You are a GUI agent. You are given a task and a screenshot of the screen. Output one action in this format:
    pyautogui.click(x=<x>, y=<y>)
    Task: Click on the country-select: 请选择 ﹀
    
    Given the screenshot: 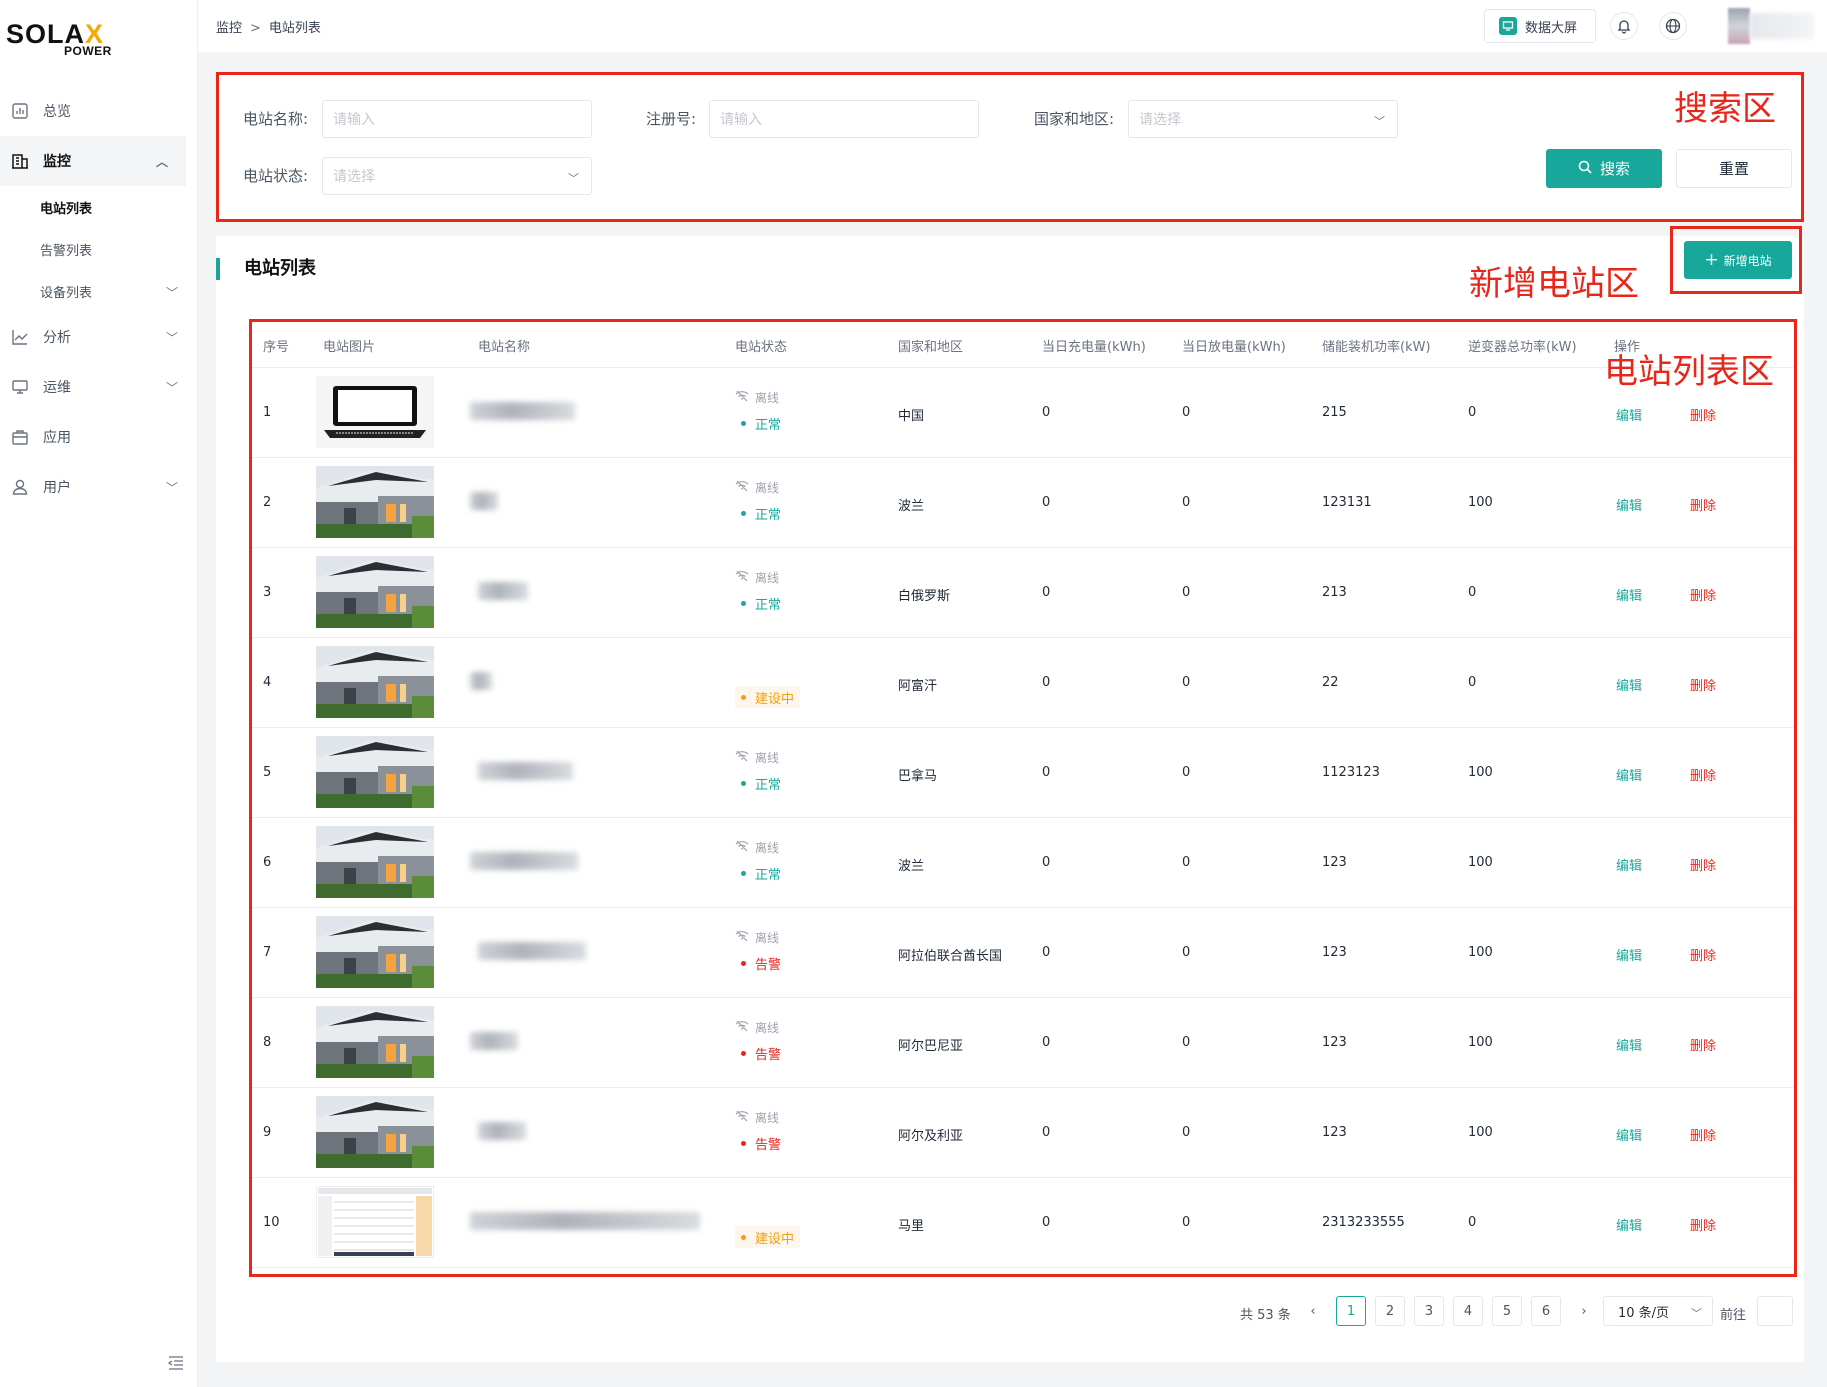 What is the action you would take?
    pyautogui.click(x=1263, y=119)
    